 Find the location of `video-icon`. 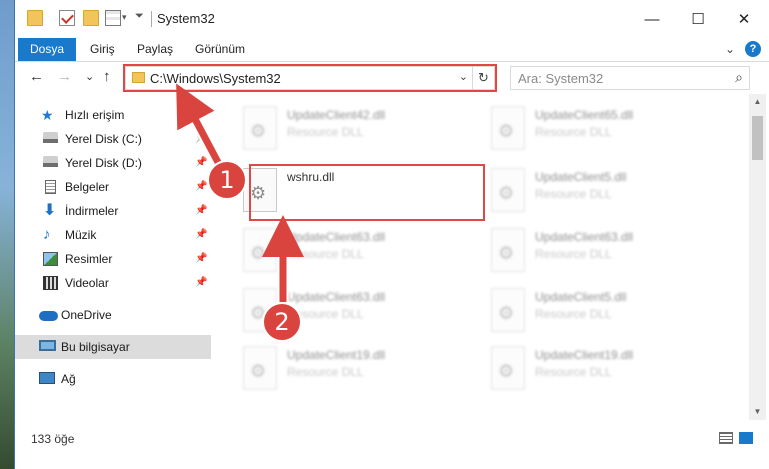

video-icon is located at coordinates (50, 283).